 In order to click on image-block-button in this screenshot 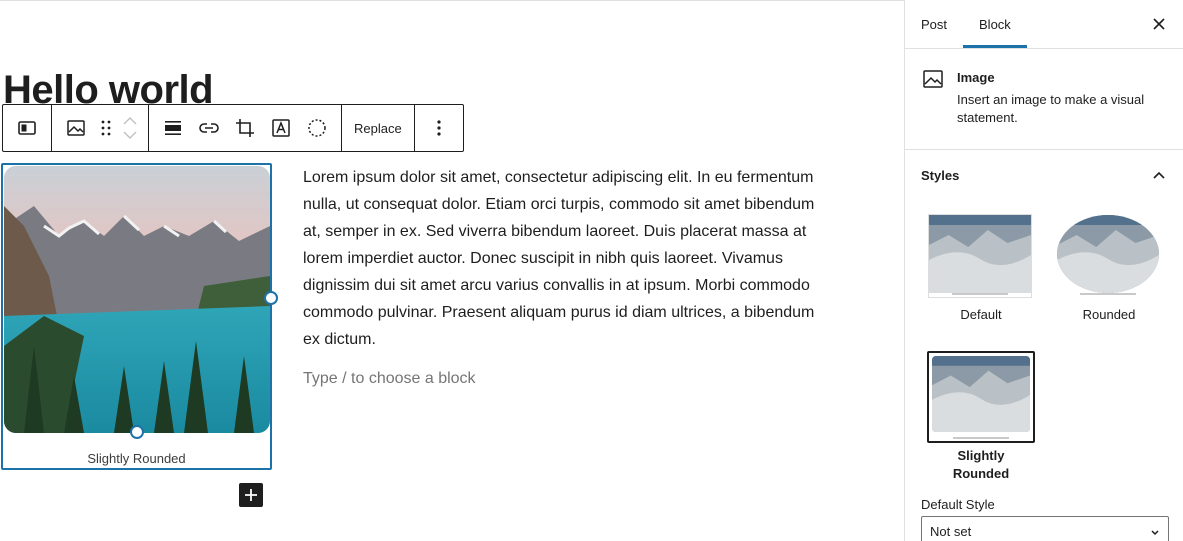, I will do `click(76, 128)`.